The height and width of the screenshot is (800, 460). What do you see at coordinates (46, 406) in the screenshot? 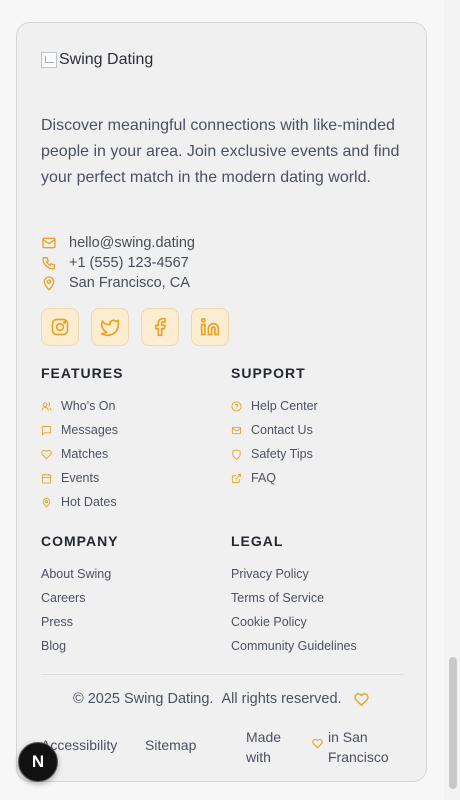
I see `users-icon` at bounding box center [46, 406].